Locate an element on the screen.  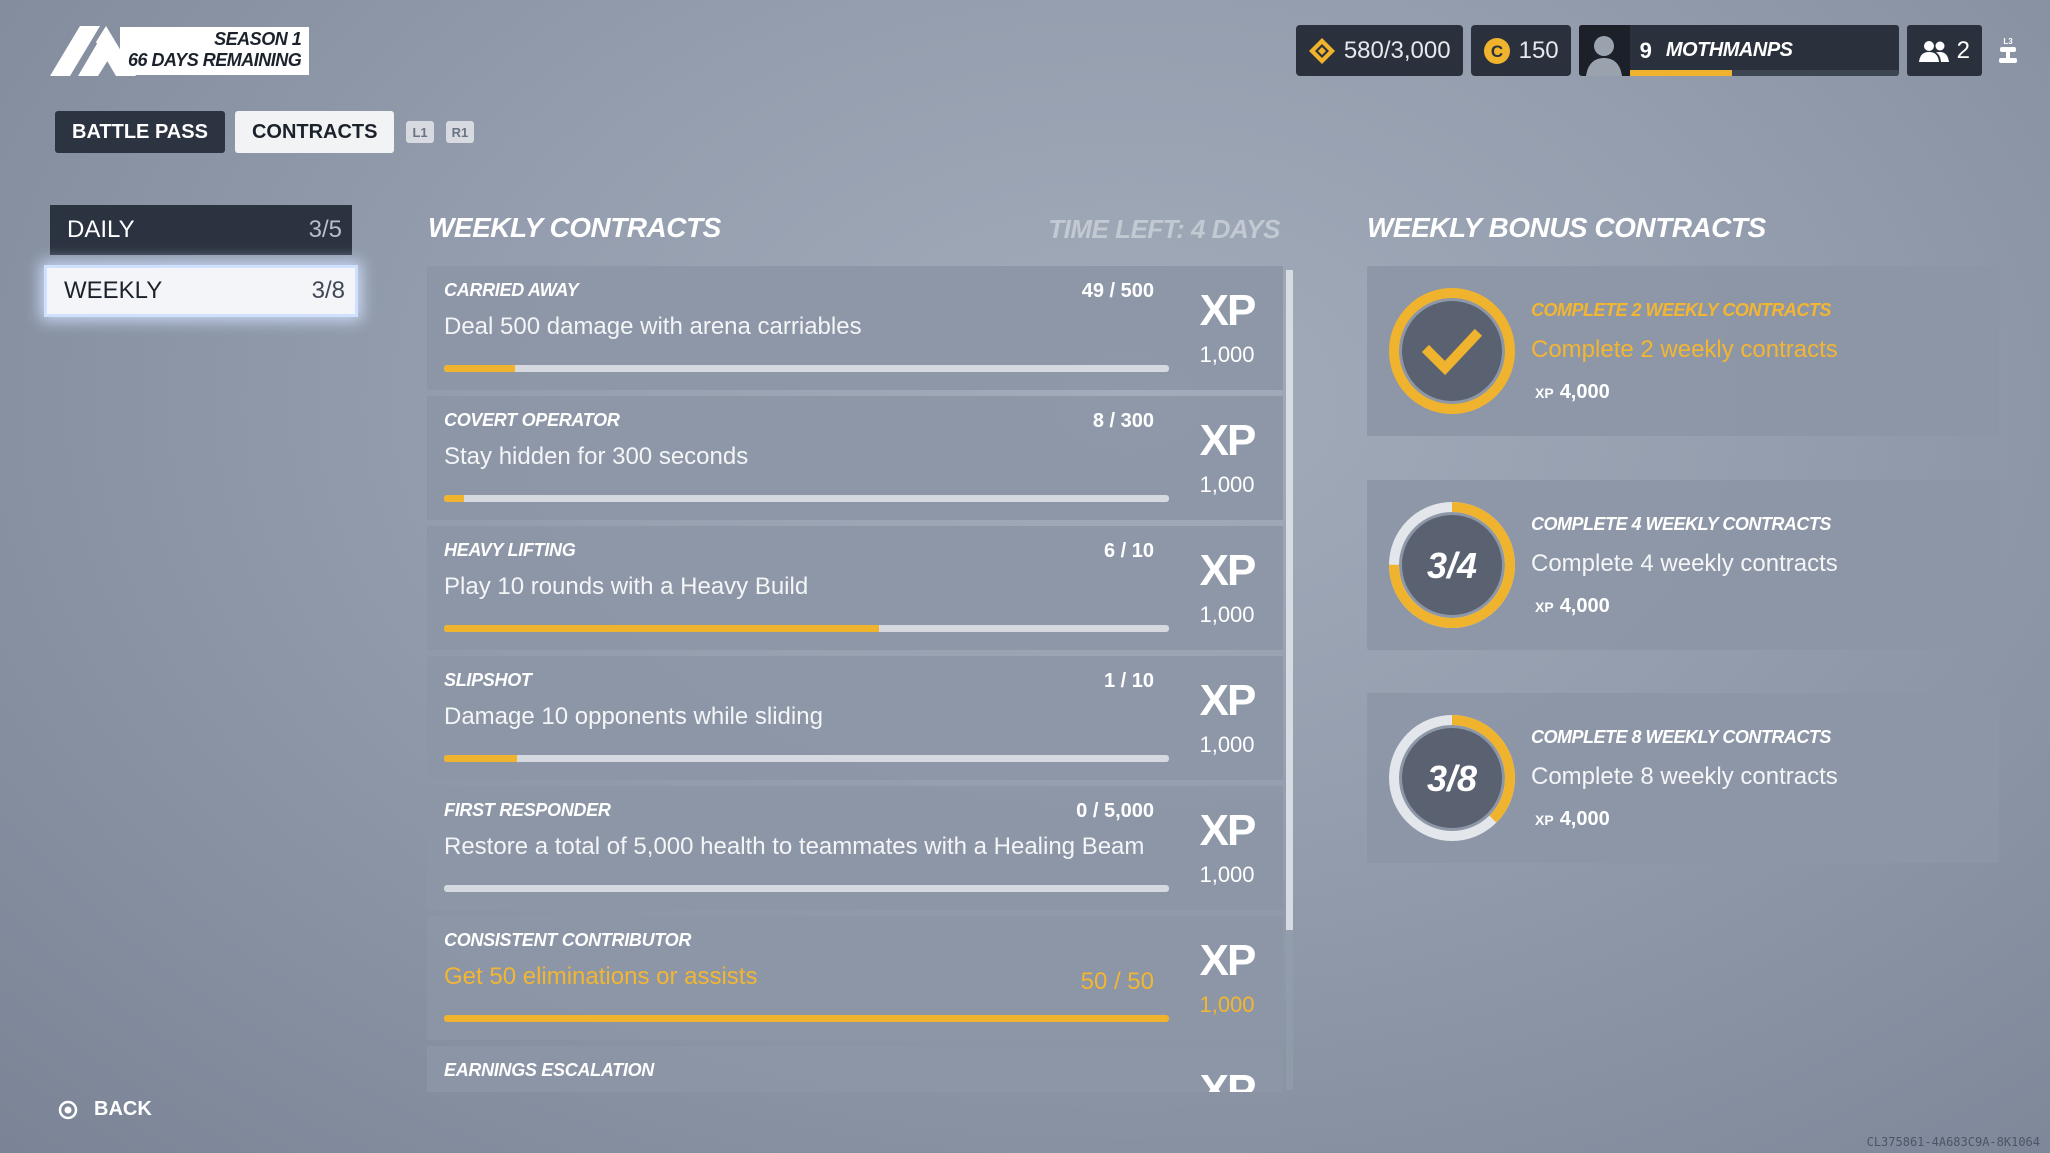
ring-label: 3/8 is located at coordinates (1452, 778).